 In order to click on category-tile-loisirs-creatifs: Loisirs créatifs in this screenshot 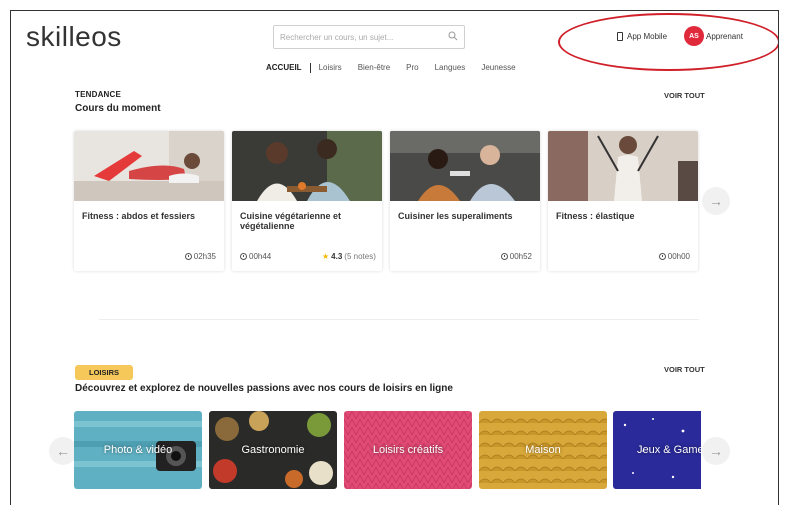, I will do `click(408, 450)`.